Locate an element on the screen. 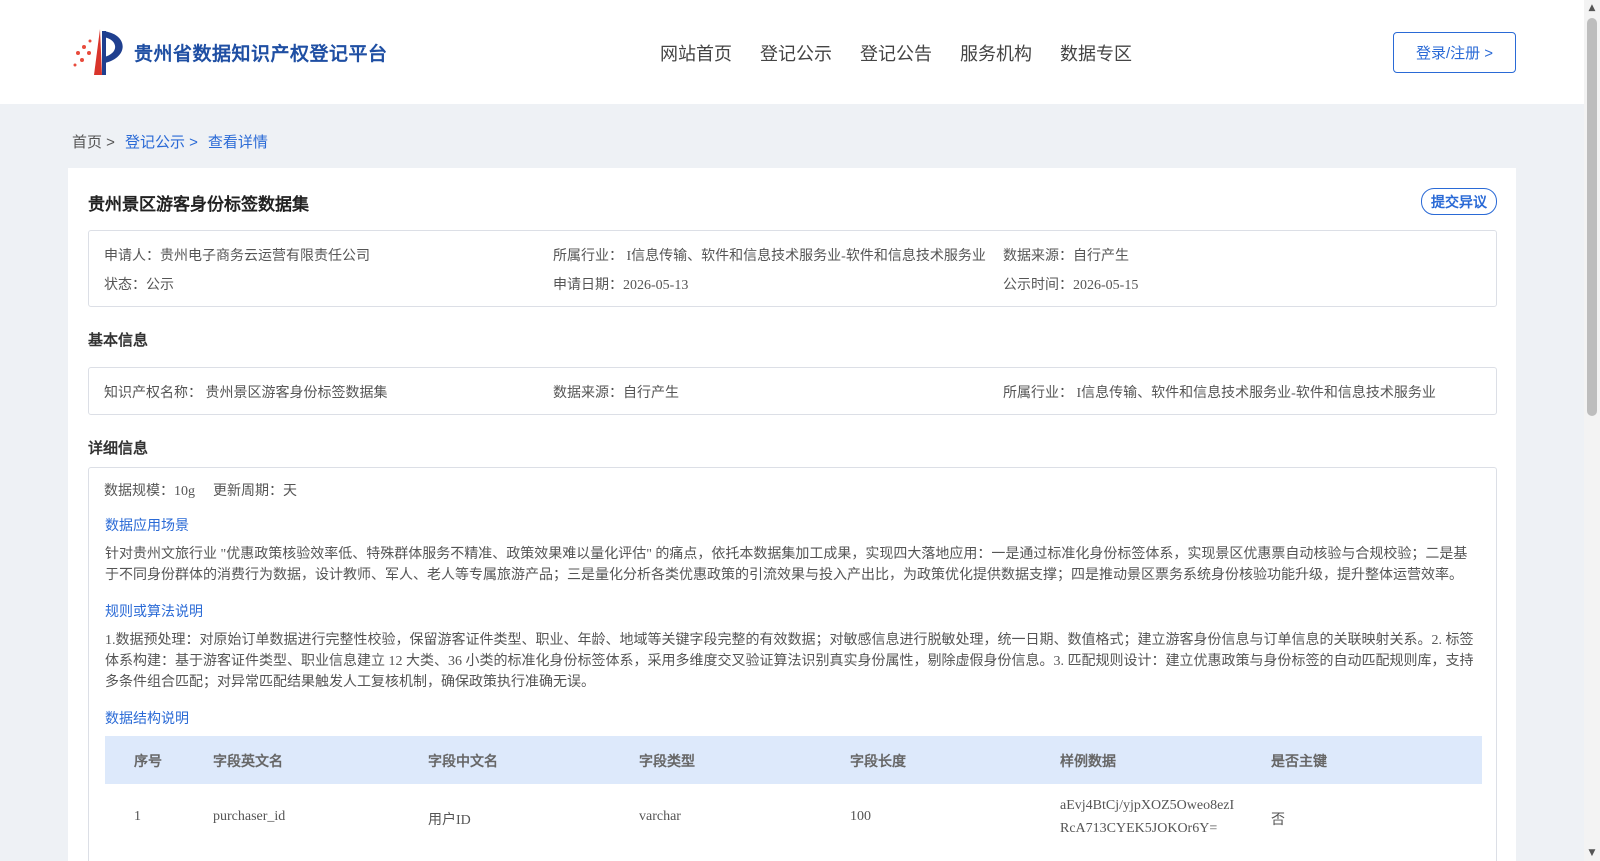  submit-objection-button: 提交异议 is located at coordinates (1459, 201).